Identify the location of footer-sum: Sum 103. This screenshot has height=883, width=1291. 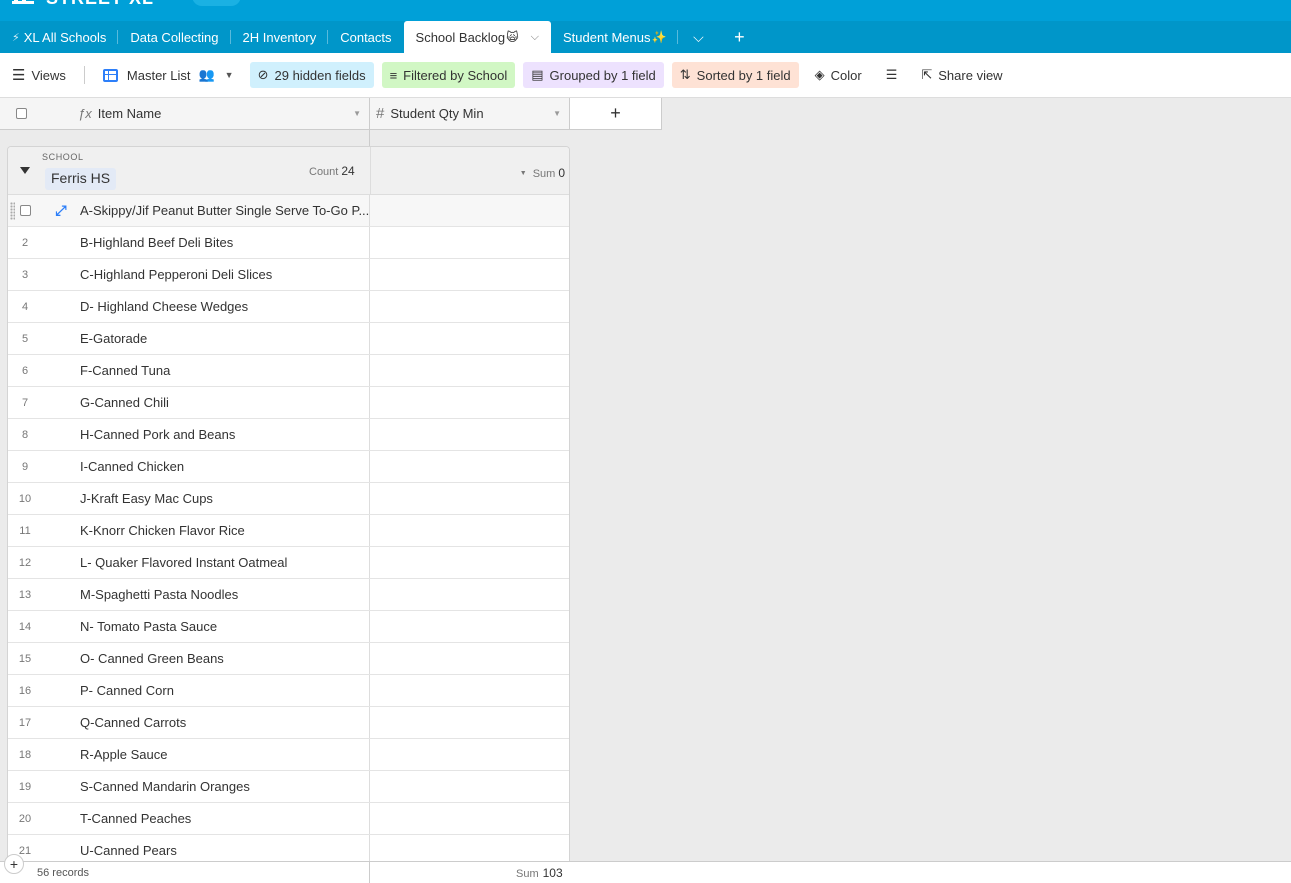
(539, 873).